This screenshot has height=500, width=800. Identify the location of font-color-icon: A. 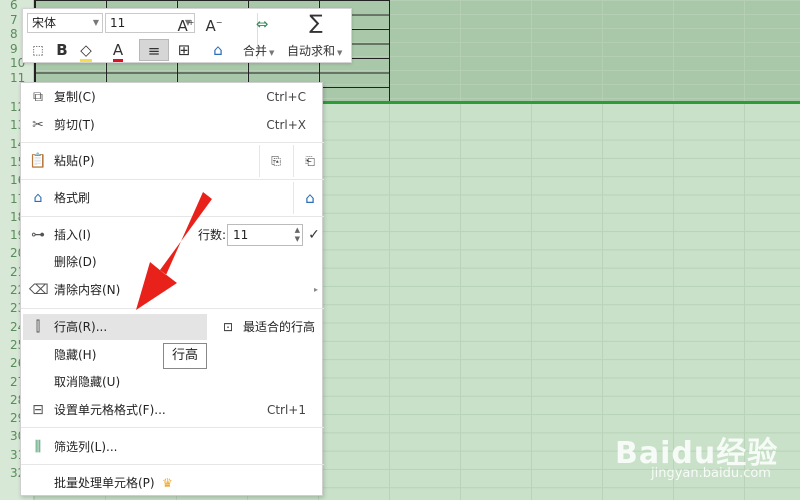
(118, 50).